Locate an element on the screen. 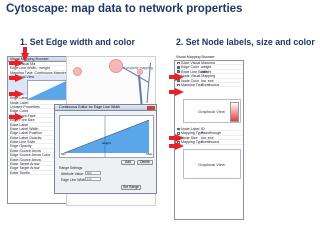 Image resolution: width=320 pixels, height=240 pixels. delete-button: Delete is located at coordinates (145, 162).